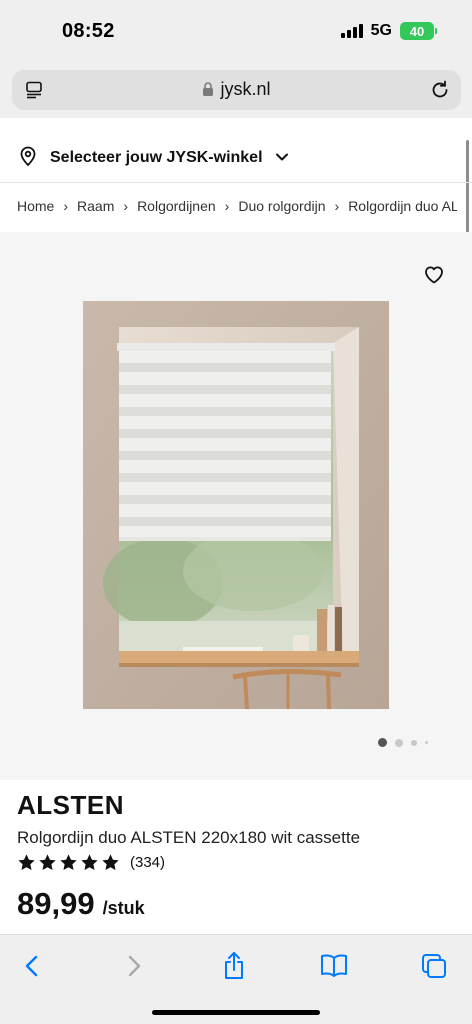 The image size is (472, 1024). I want to click on gallery-dot-active, so click(382, 742).